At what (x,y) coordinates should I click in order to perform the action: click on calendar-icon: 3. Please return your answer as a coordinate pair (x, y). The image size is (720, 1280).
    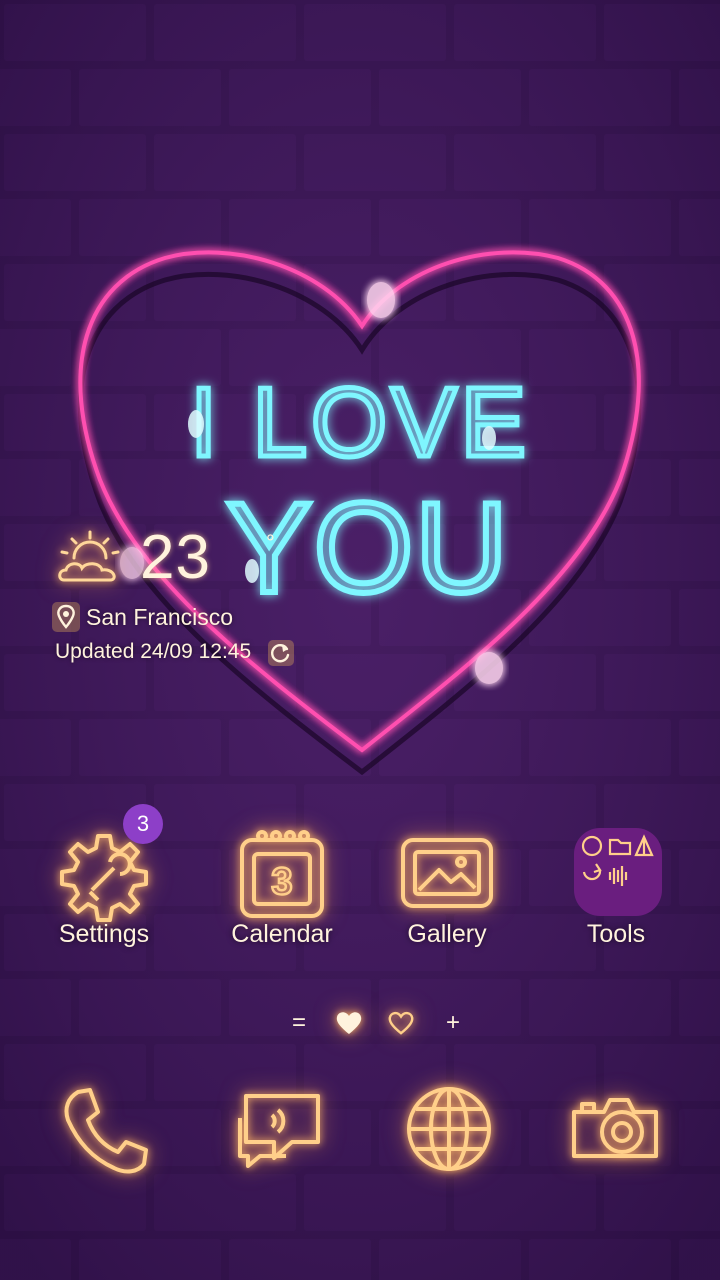
    Looking at the image, I should click on (282, 874).